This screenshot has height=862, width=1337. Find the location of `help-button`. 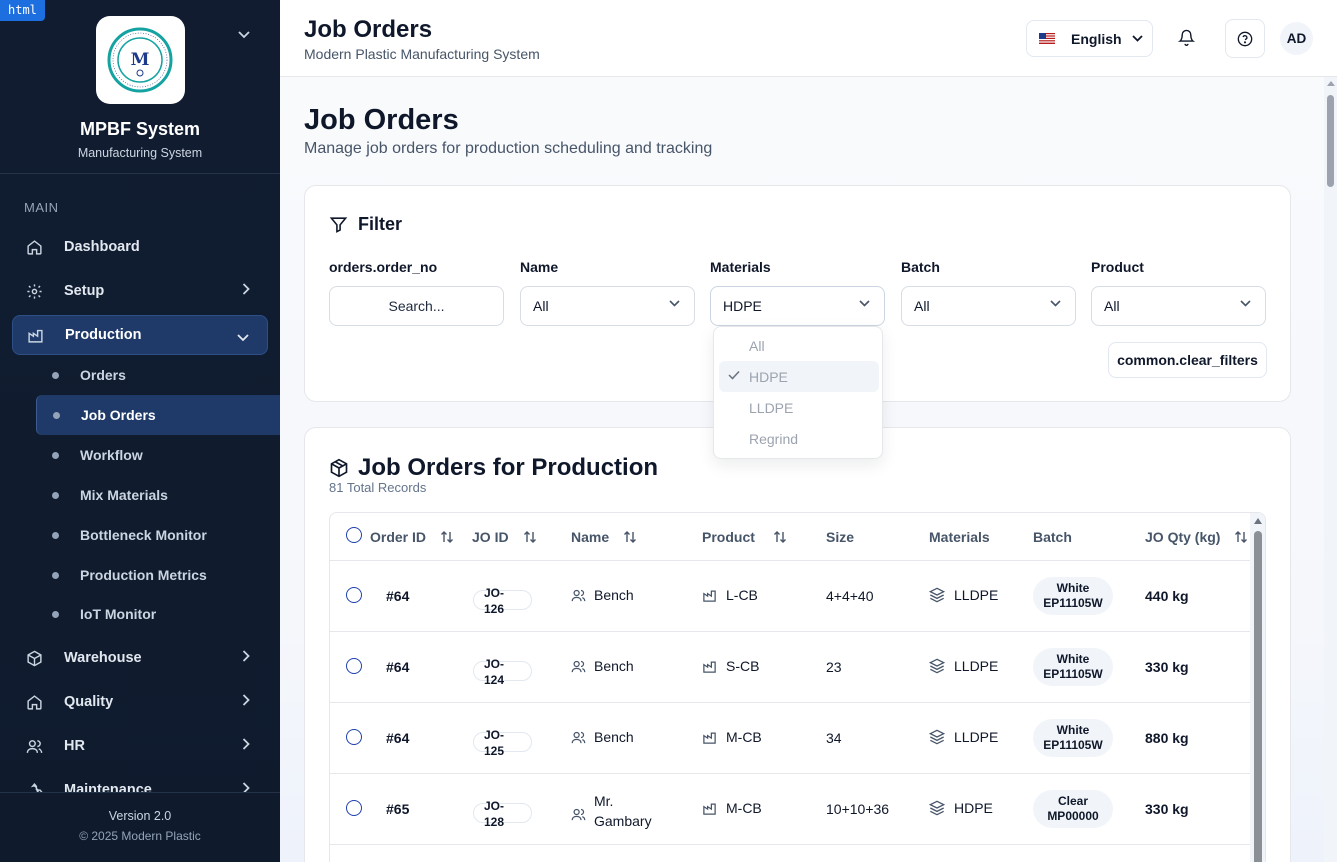

help-button is located at coordinates (1245, 38).